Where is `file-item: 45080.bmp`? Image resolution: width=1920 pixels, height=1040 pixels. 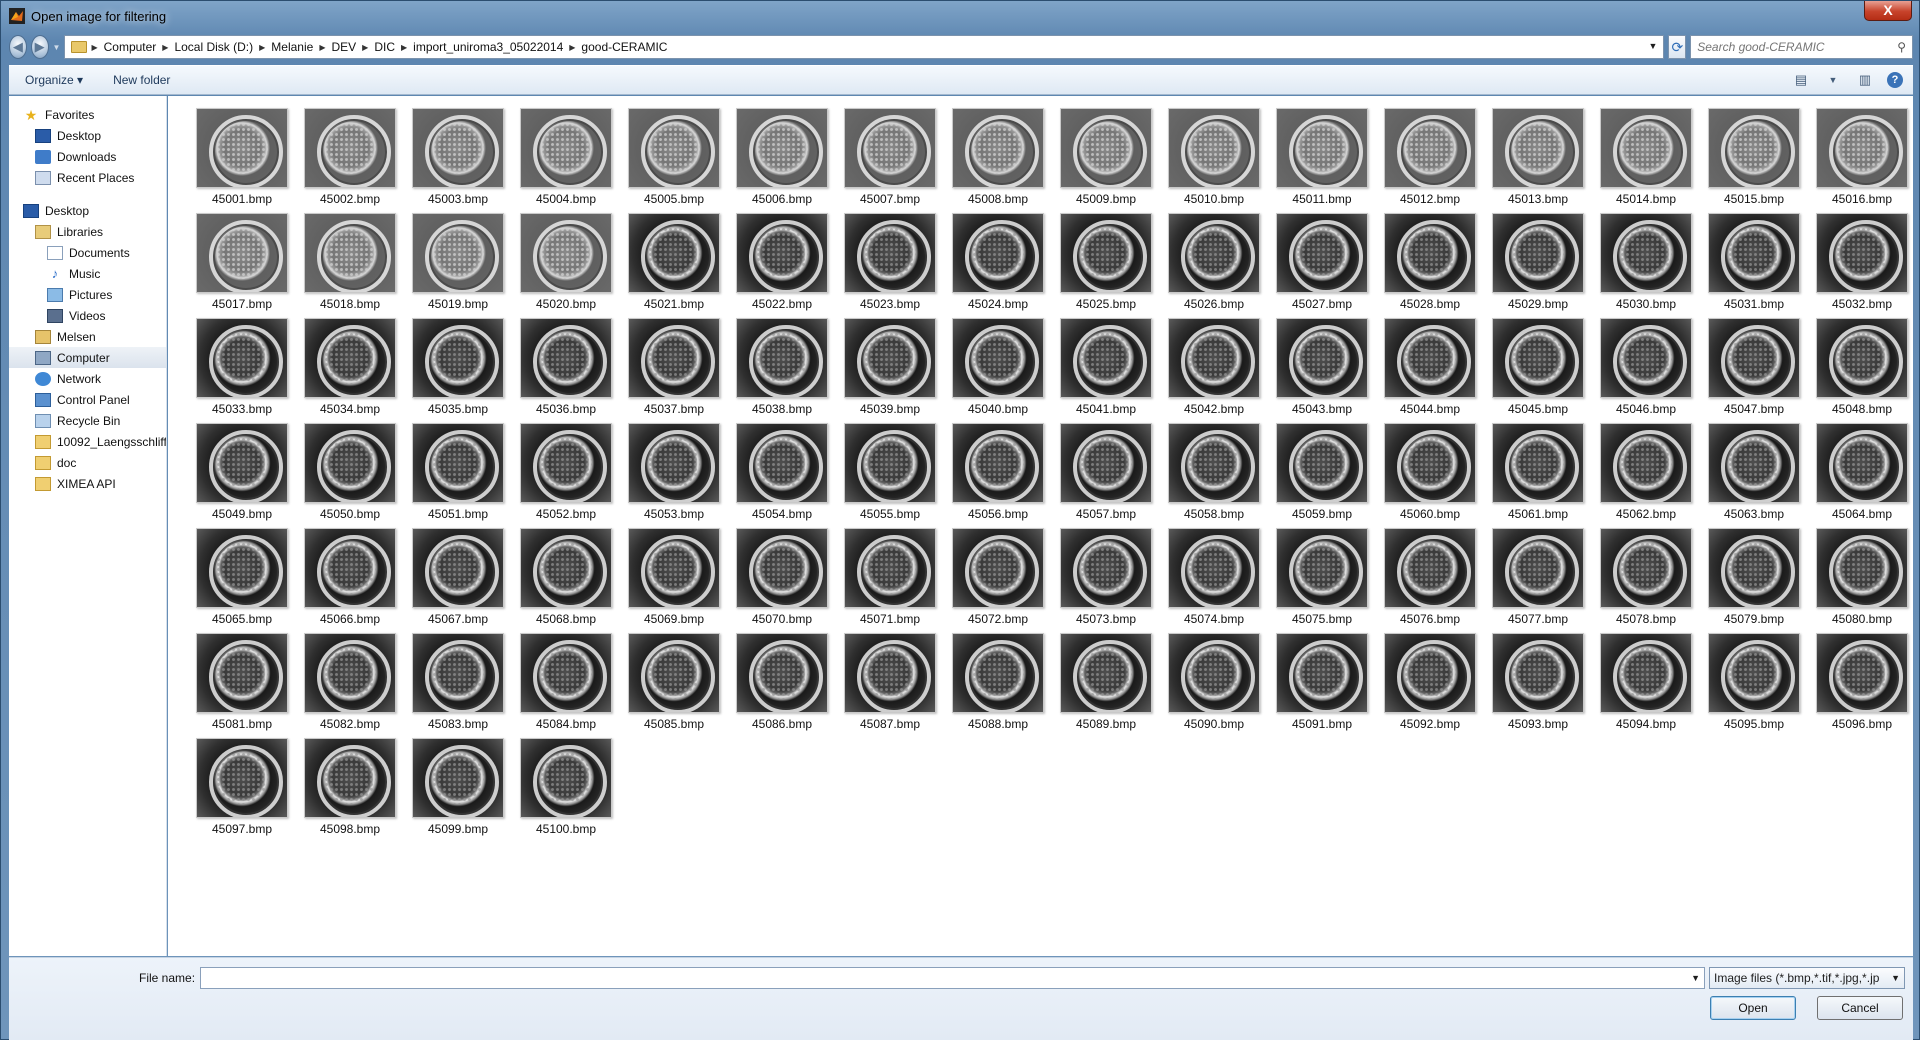 file-item: 45080.bmp is located at coordinates (1860, 578).